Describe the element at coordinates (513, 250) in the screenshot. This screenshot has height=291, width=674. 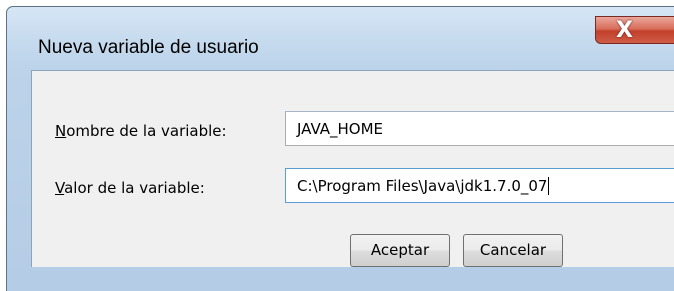
I see `cancel-button: Cancelar` at that location.